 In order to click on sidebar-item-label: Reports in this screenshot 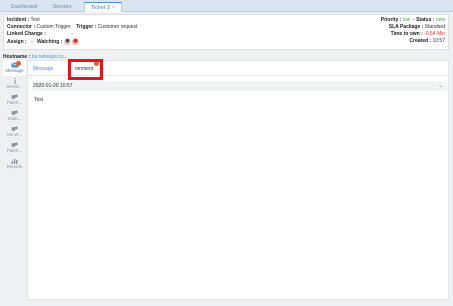, I will do `click(14, 166)`.